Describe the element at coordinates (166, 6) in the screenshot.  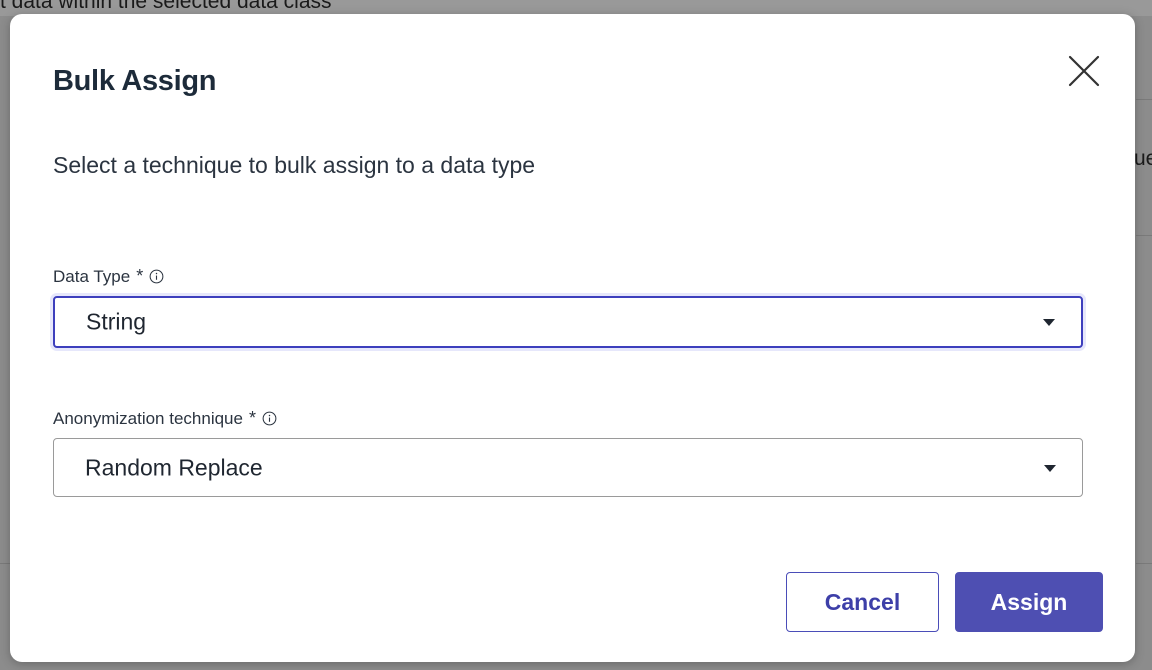
I see `background-text: t data within the selected data class` at that location.